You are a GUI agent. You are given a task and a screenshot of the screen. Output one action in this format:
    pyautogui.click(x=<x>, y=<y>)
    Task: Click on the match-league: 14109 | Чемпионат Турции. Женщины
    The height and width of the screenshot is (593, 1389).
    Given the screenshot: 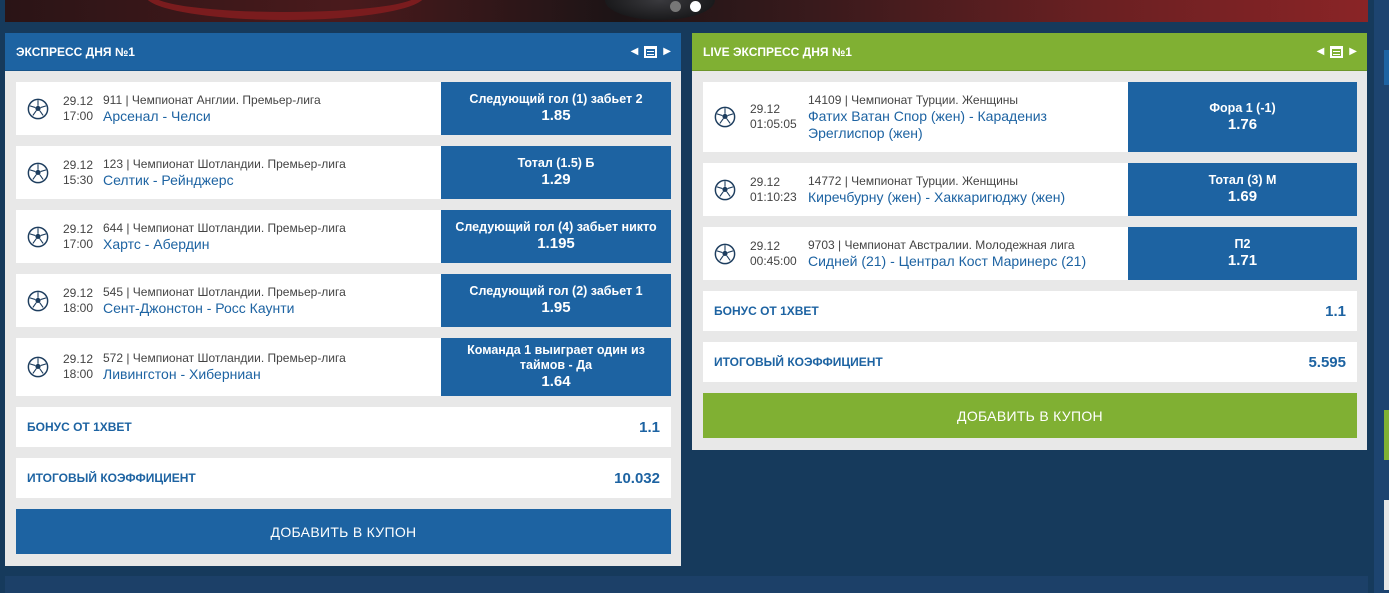 What is the action you would take?
    pyautogui.click(x=913, y=99)
    